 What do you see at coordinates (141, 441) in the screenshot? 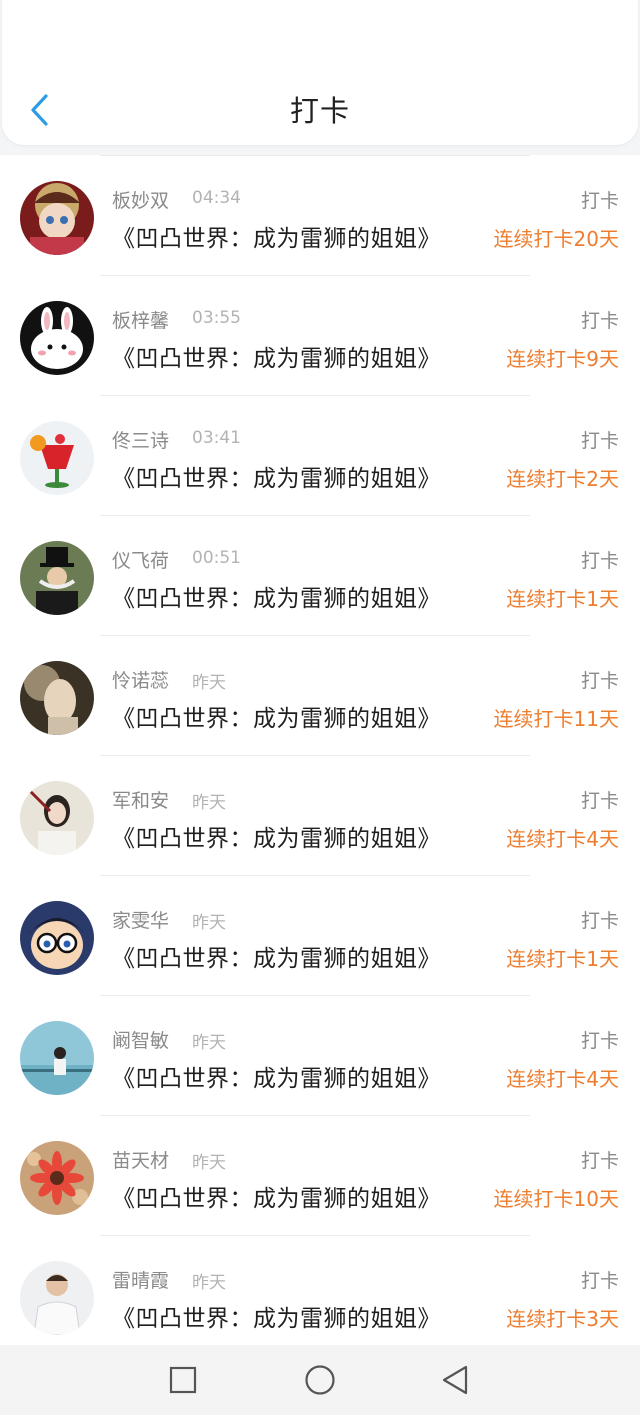
I see `user-name: 佟三诗` at bounding box center [141, 441].